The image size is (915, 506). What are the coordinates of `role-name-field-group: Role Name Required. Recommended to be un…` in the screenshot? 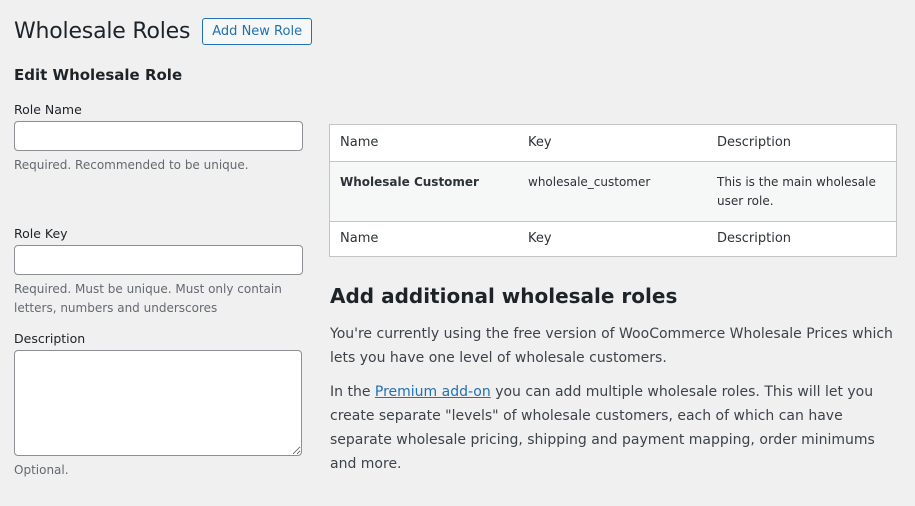 It's located at (159, 138).